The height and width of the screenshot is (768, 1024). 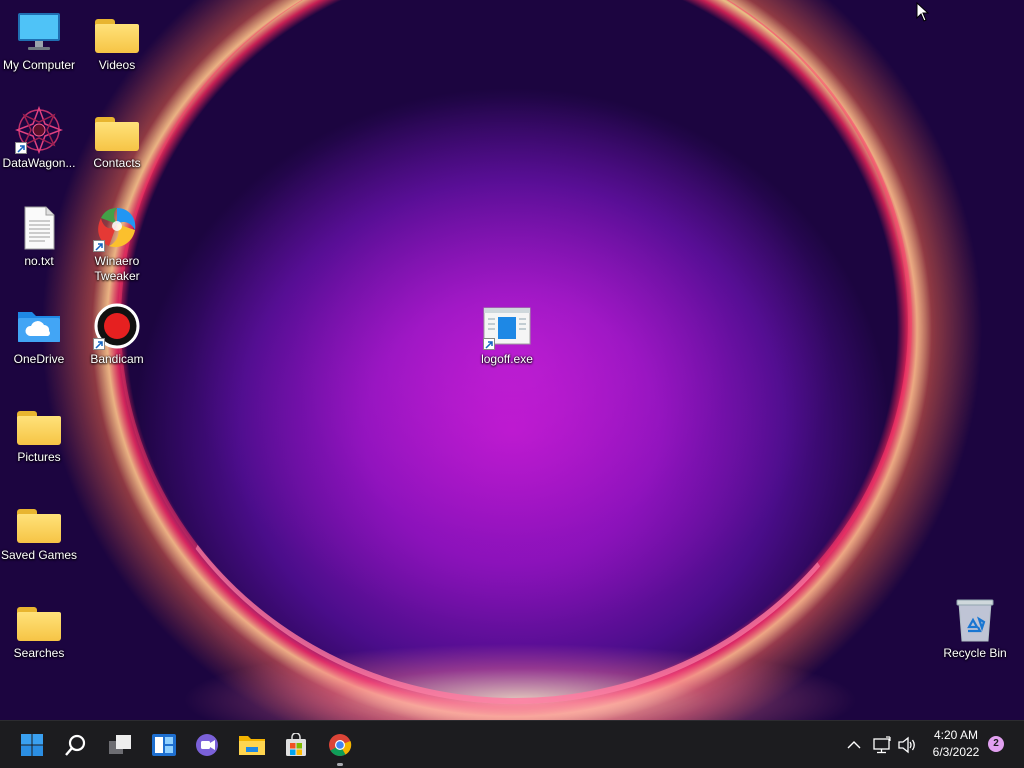 I want to click on datawagon-mandala-icon, so click(x=39, y=130).